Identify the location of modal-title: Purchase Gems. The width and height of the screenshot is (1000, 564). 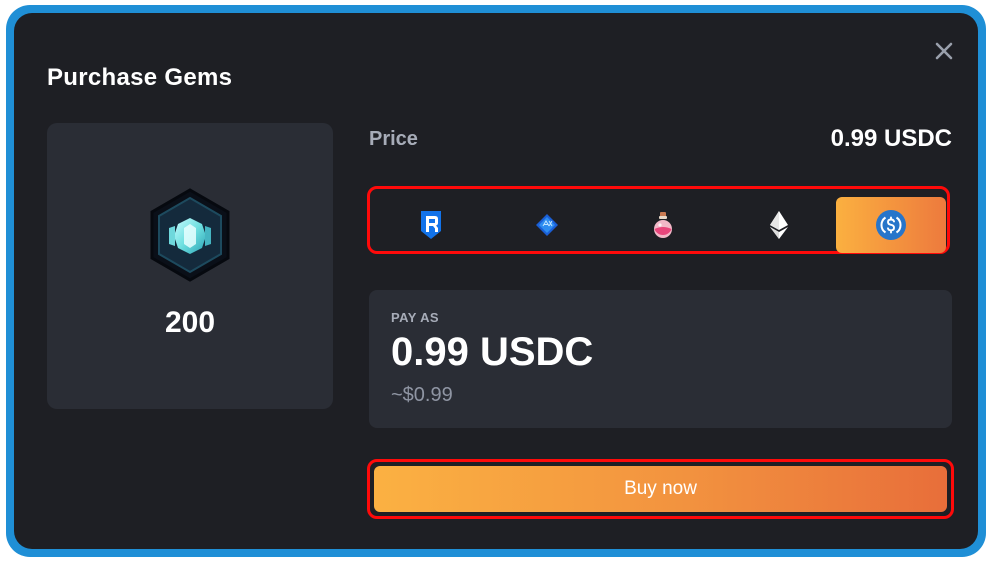
(140, 77).